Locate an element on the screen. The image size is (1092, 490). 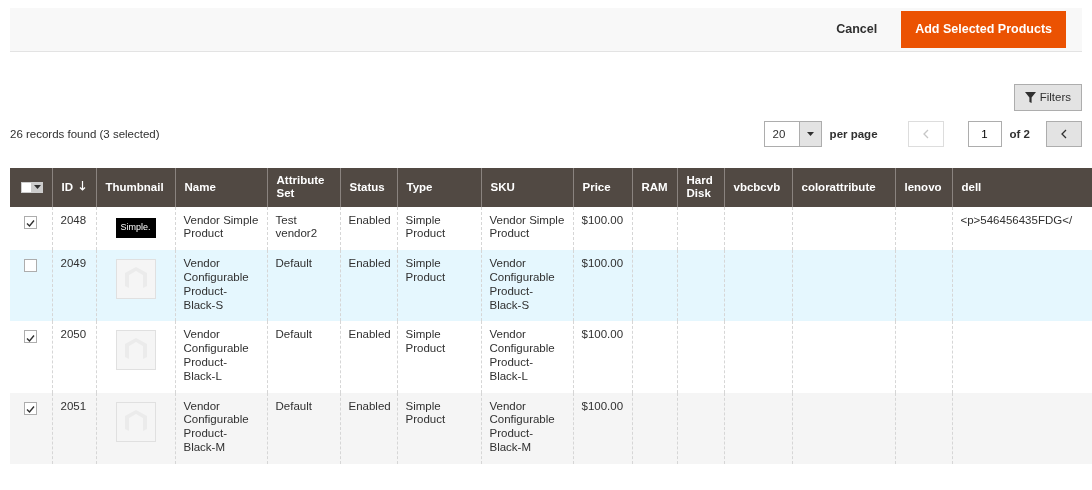
column-header: RAM is located at coordinates (654, 187).